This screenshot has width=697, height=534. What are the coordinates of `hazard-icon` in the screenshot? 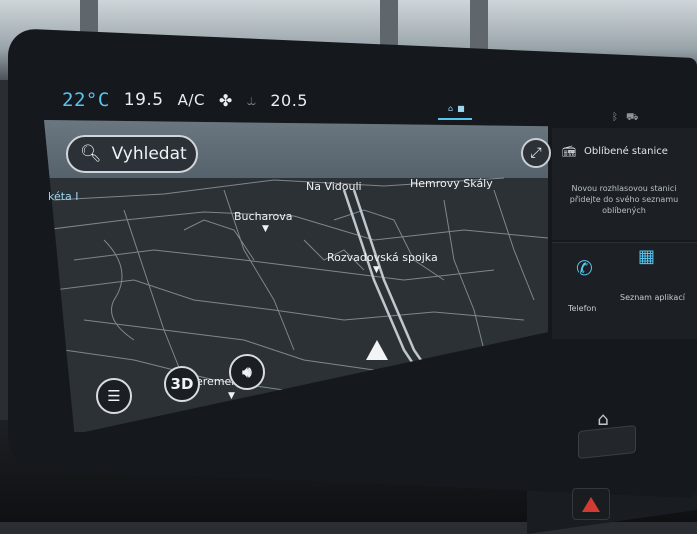 It's located at (591, 504).